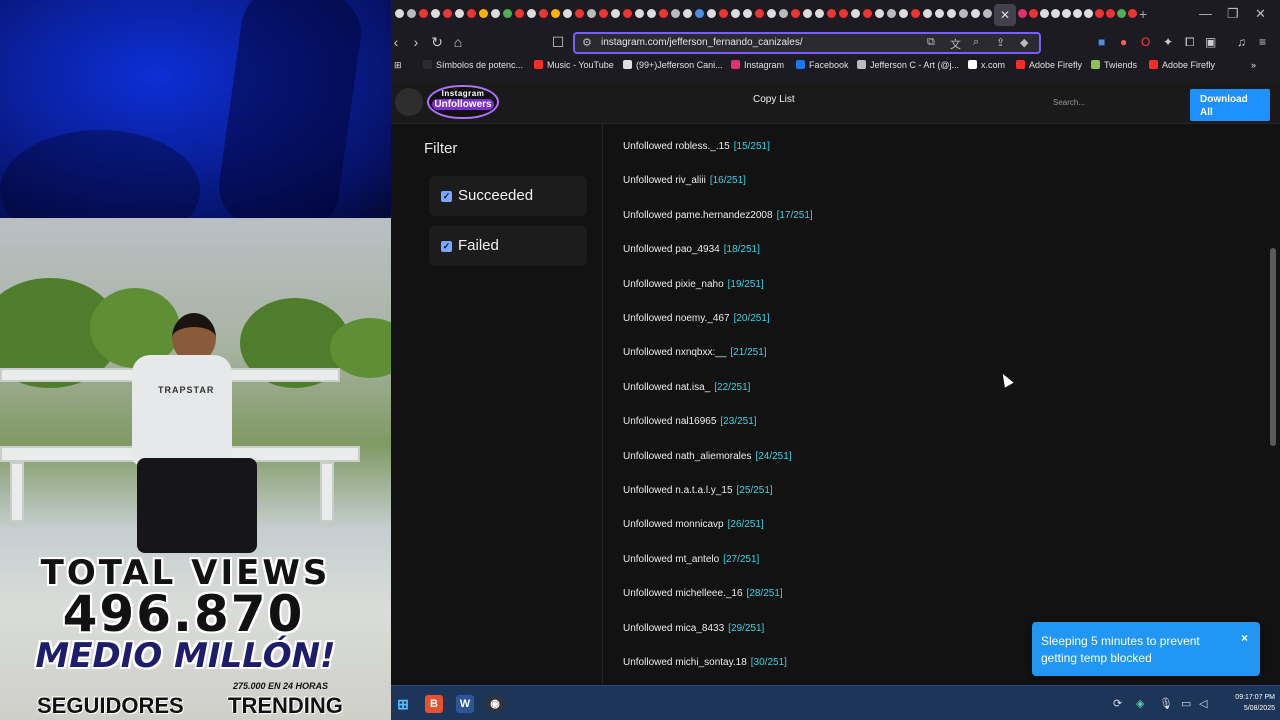 The height and width of the screenshot is (720, 1280). I want to click on zoom-icon: ⌕, so click(976, 42).